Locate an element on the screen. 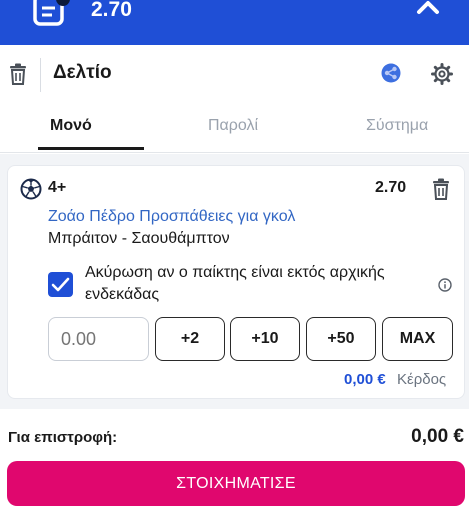  return-label: Για επιστροφή: is located at coordinates (63, 437).